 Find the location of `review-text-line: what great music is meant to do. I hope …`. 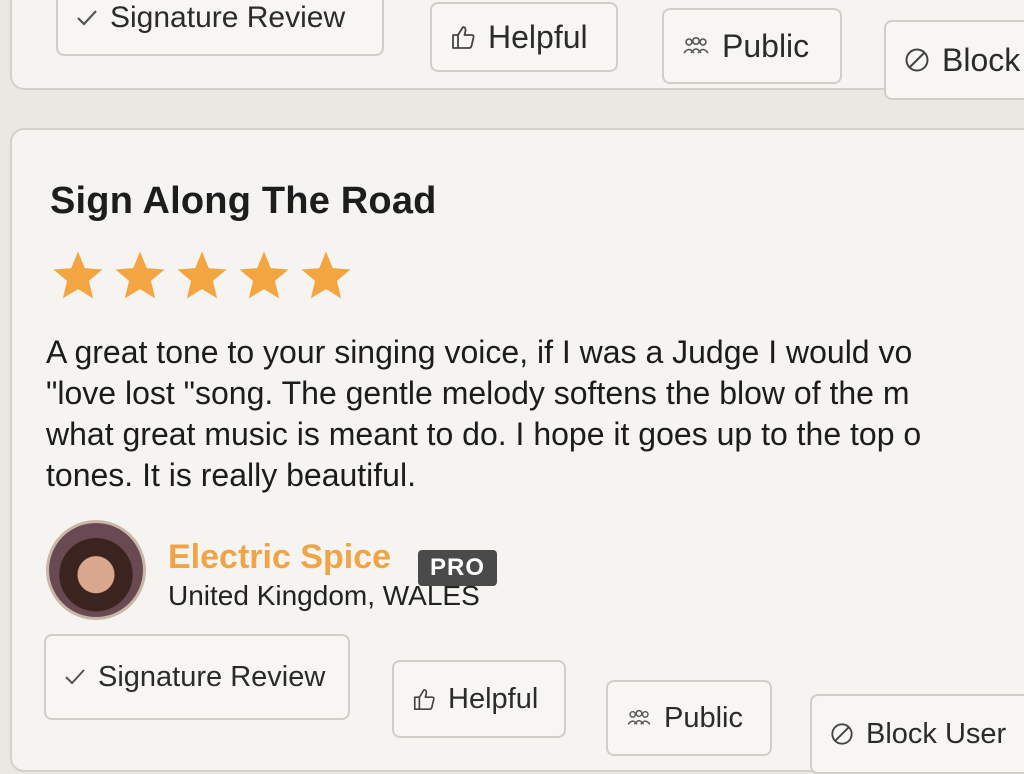

review-text-line: what great music is meant to do. I hope … is located at coordinates (484, 434).